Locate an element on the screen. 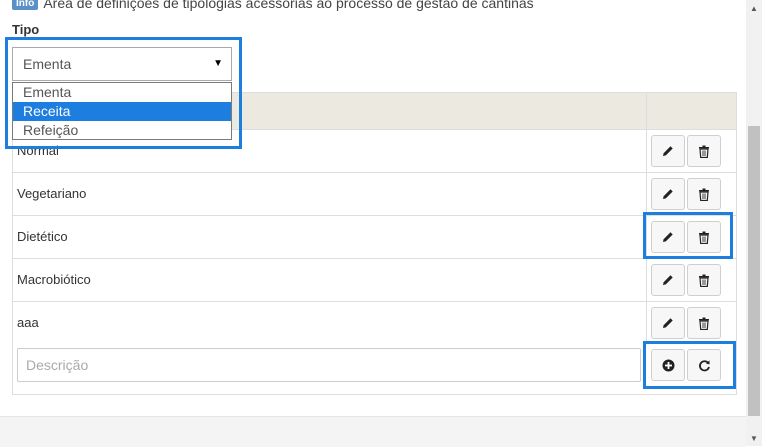 This screenshot has width=762, height=447. table-row: Dietético is located at coordinates (374, 237).